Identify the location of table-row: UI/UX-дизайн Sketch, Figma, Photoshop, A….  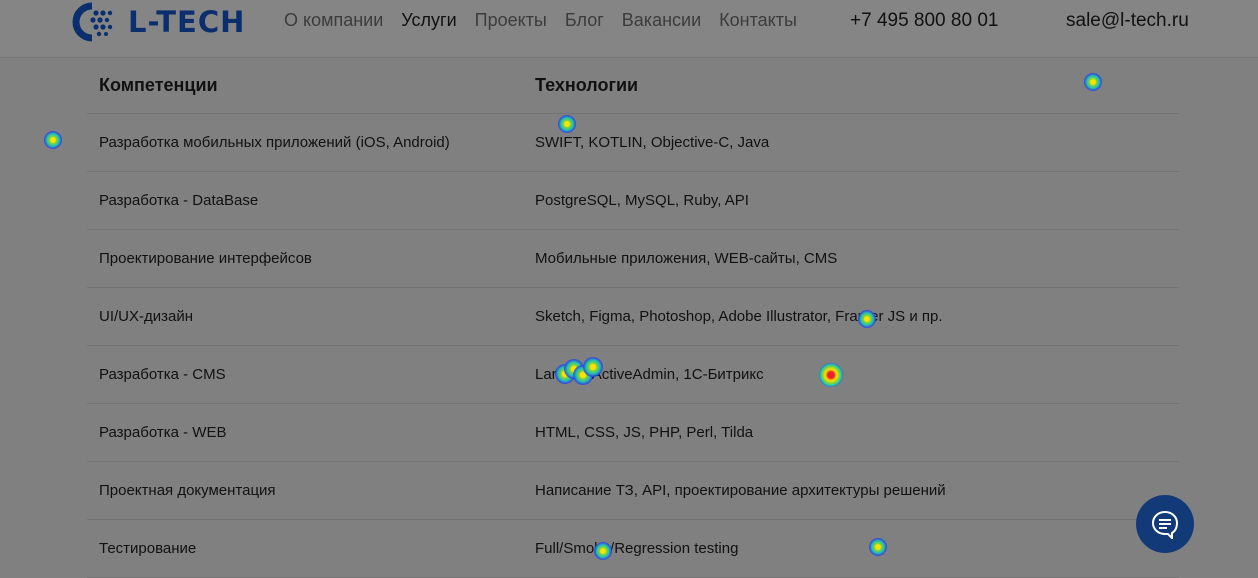
(633, 317).